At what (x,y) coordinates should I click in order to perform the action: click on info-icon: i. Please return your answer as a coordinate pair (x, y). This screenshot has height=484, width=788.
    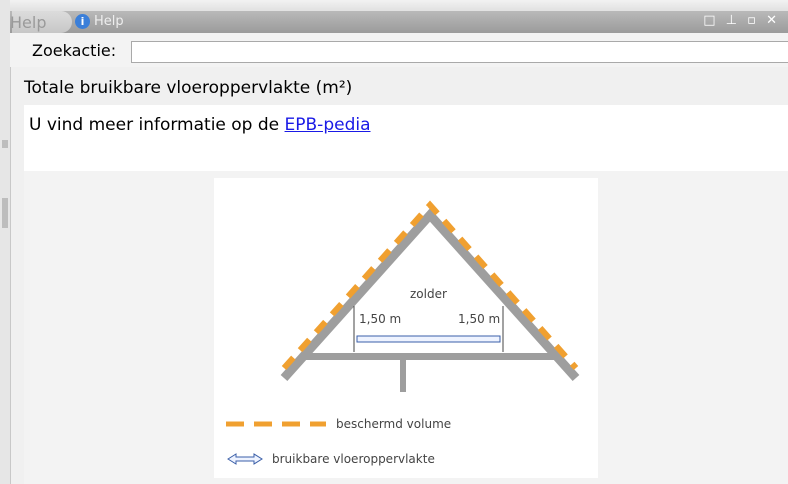
    Looking at the image, I should click on (82, 21).